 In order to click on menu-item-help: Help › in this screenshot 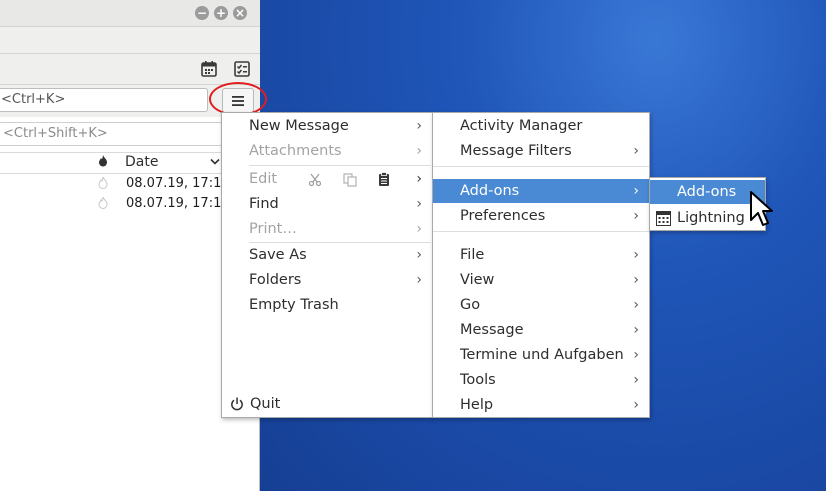, I will do `click(541, 405)`.